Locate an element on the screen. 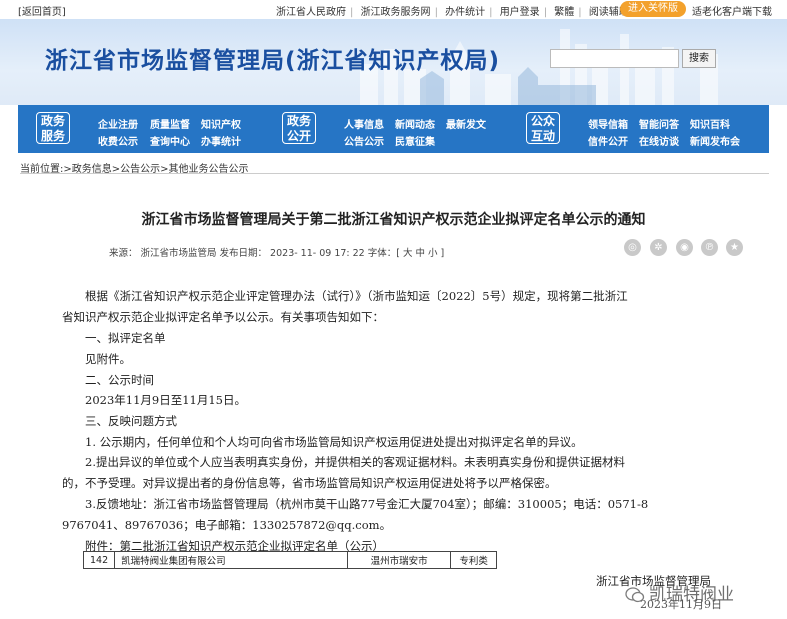 The height and width of the screenshot is (619, 787). top-link-zj-gov: 浙江省人民政府 is located at coordinates (311, 12).